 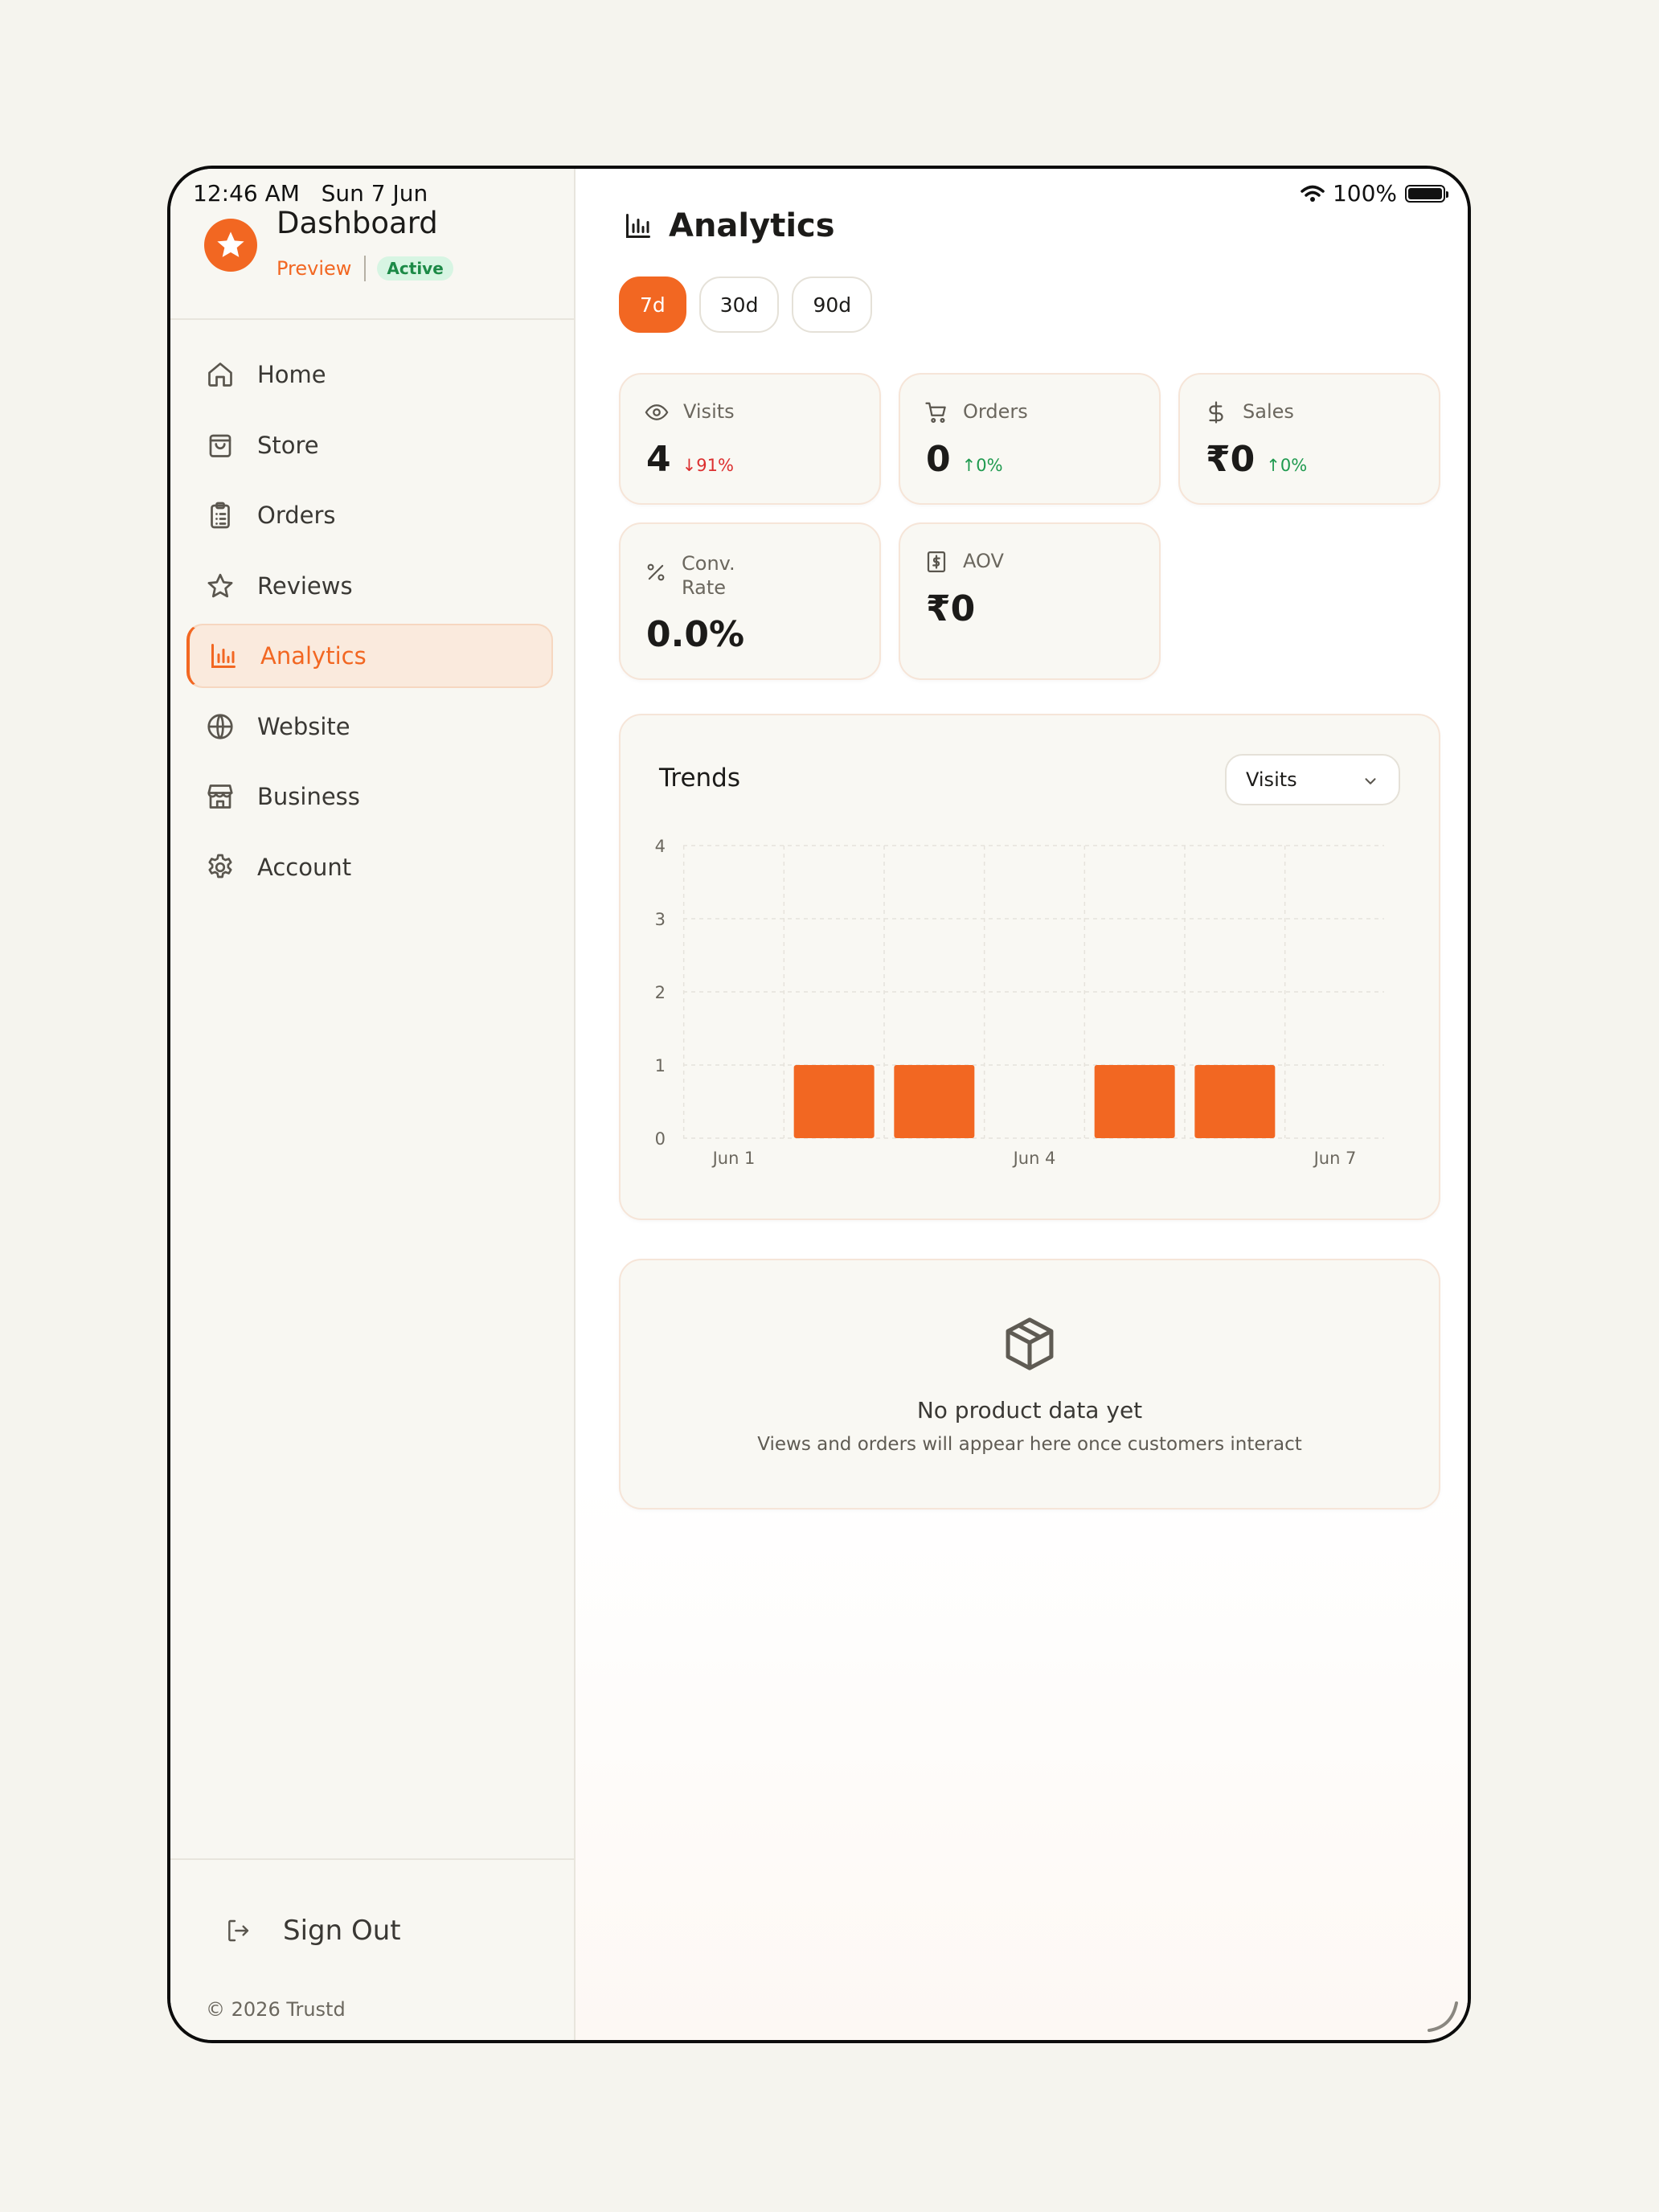 I want to click on resize-handle, so click(x=1443, y=2016).